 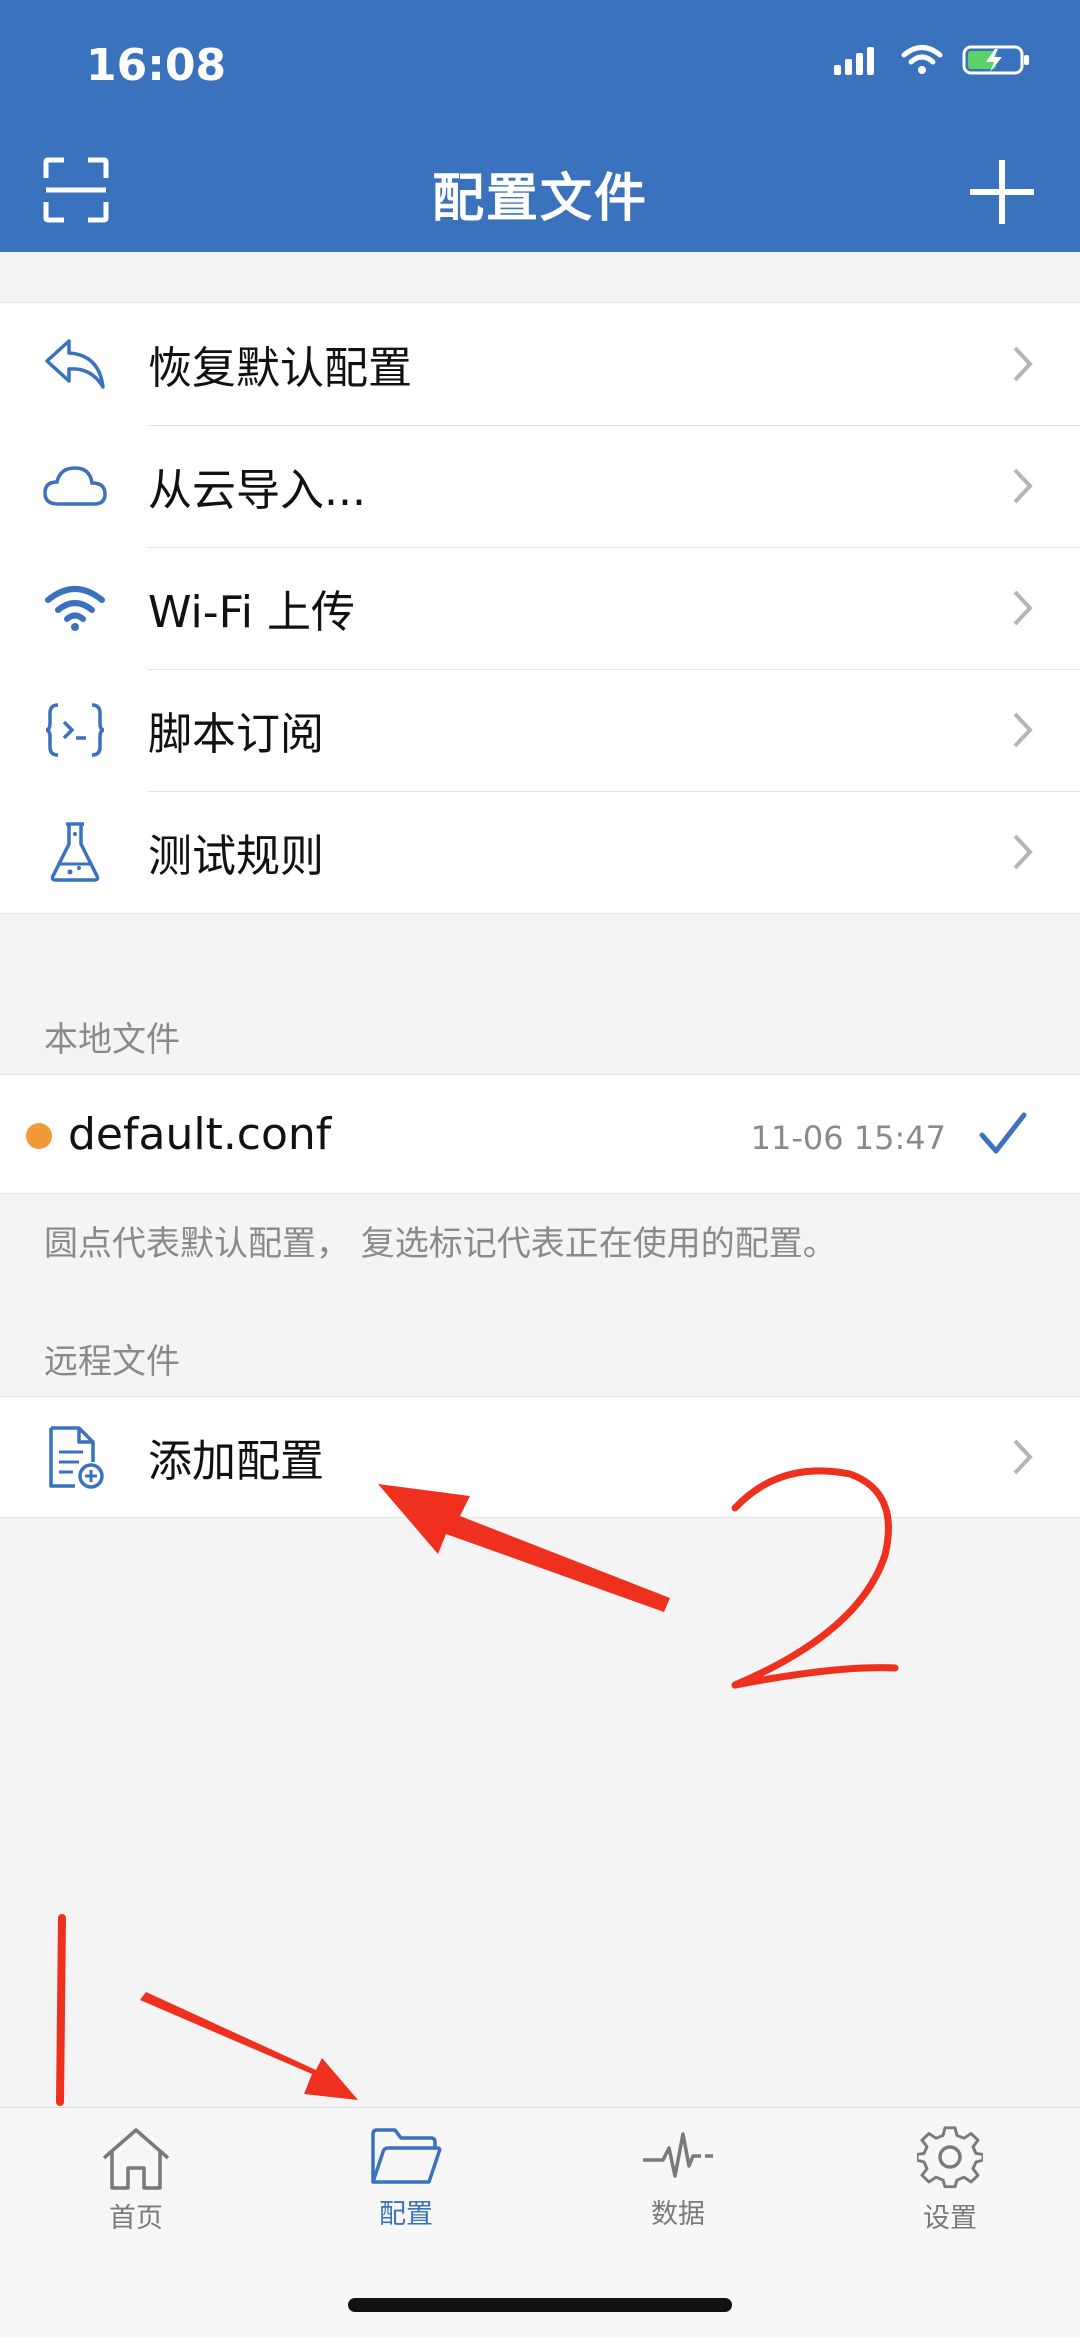 What do you see at coordinates (112, 1040) in the screenshot?
I see `local-files-header: 本地文件` at bounding box center [112, 1040].